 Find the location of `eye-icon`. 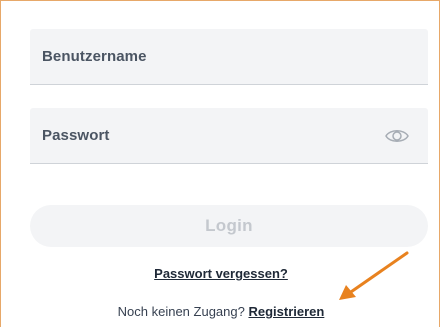

eye-icon is located at coordinates (397, 136).